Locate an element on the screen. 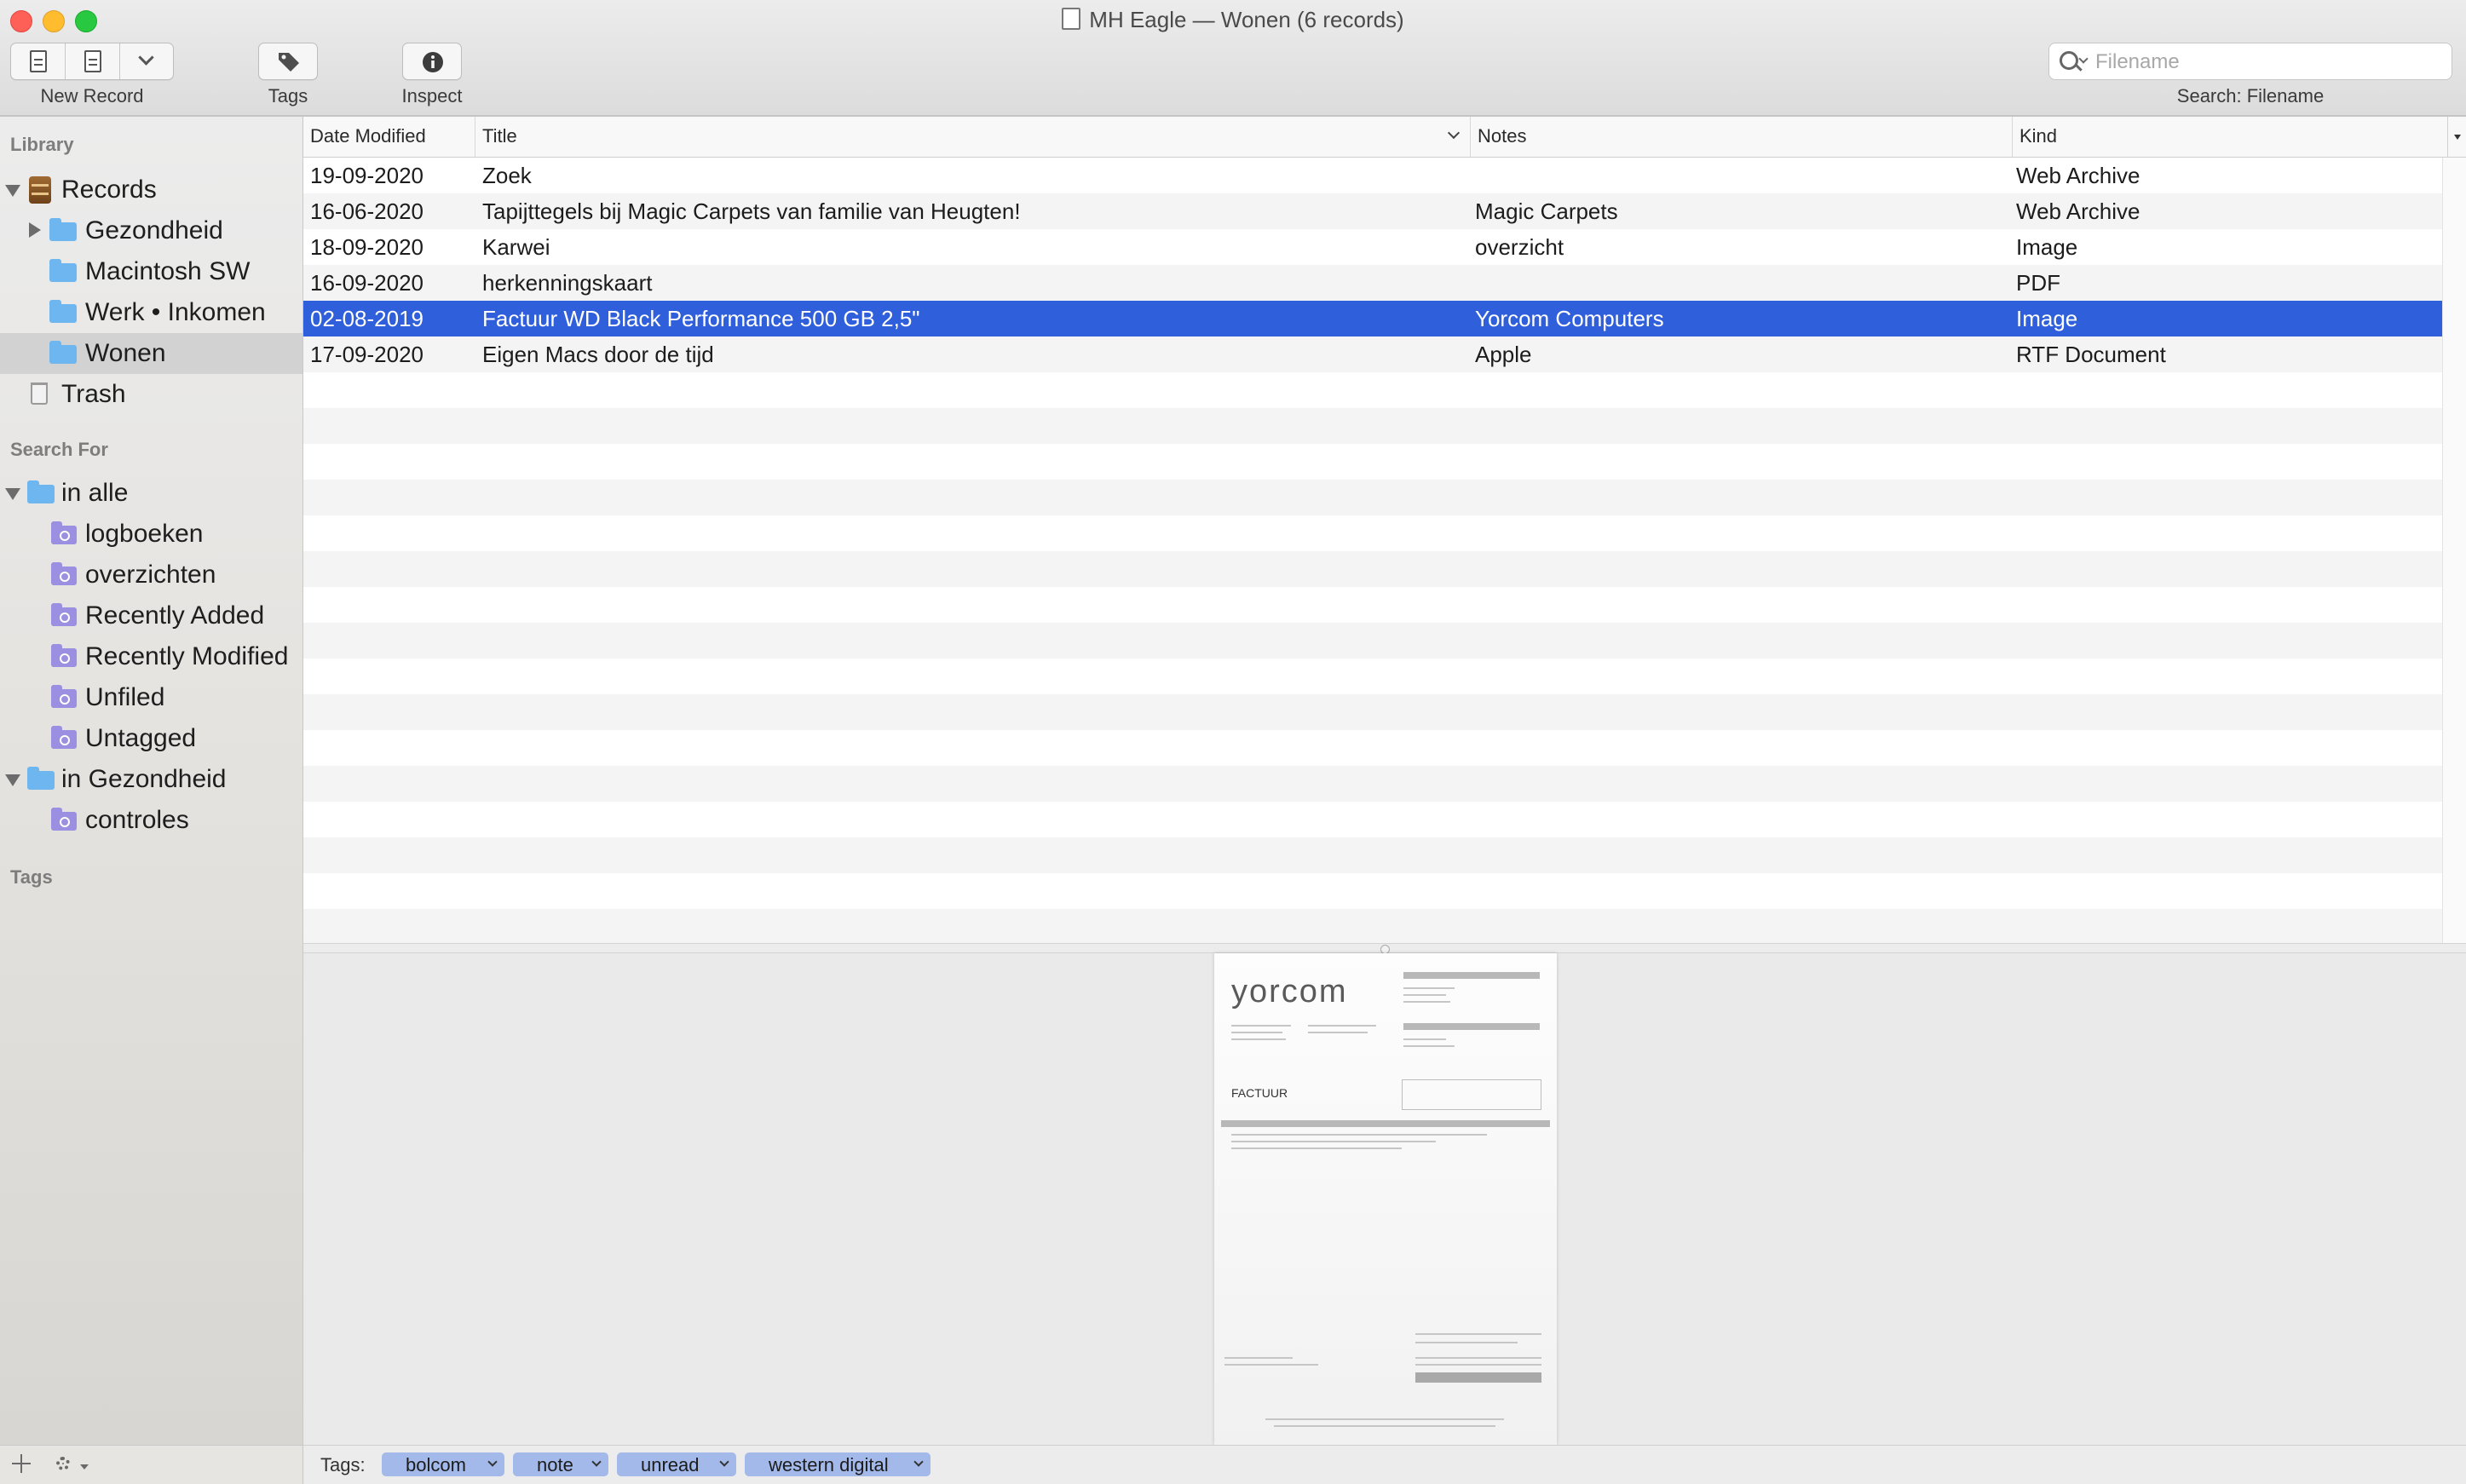 The width and height of the screenshot is (2466, 1484). column-header-notes: Notes is located at coordinates (1742, 137).